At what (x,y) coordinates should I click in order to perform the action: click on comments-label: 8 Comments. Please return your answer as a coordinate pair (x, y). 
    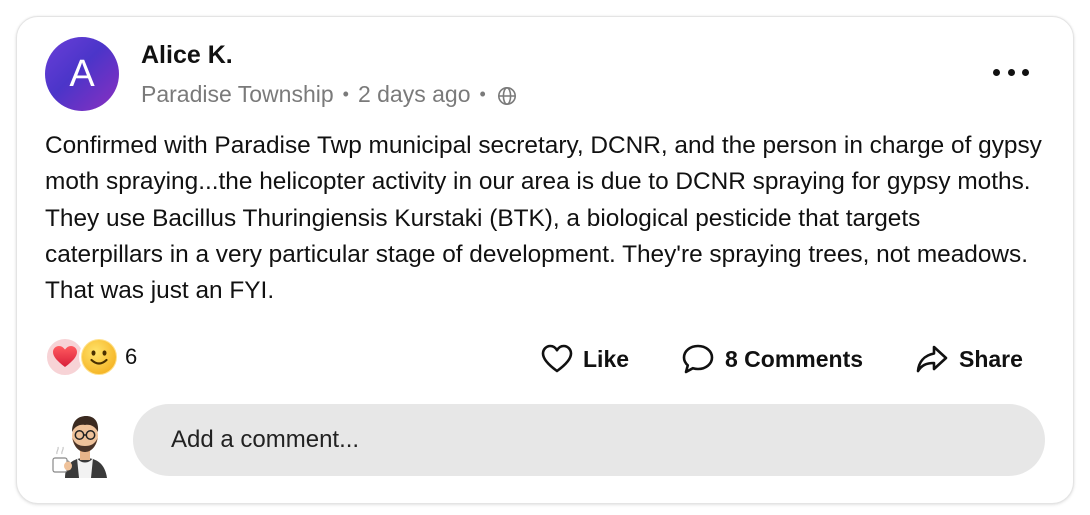
    Looking at the image, I should click on (794, 358).